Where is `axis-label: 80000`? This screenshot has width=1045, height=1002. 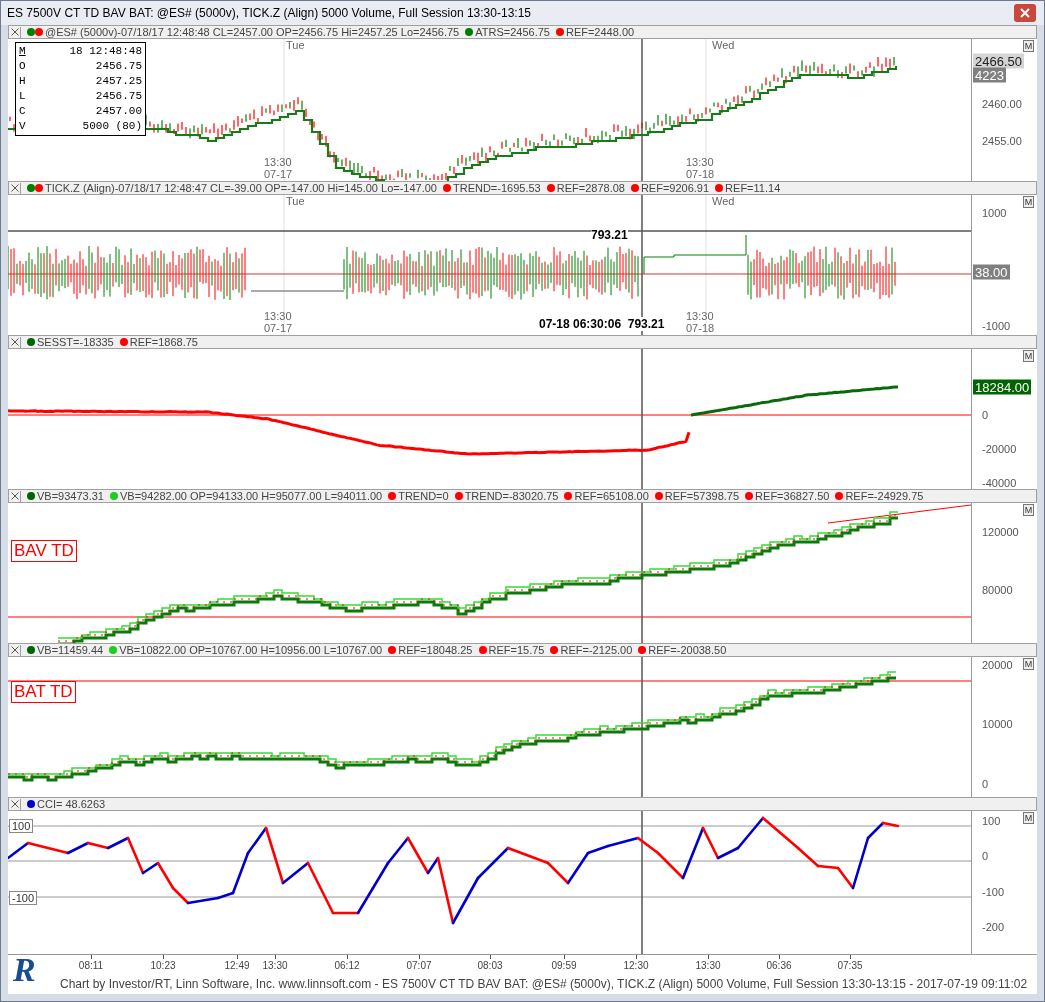
axis-label: 80000 is located at coordinates (997, 590).